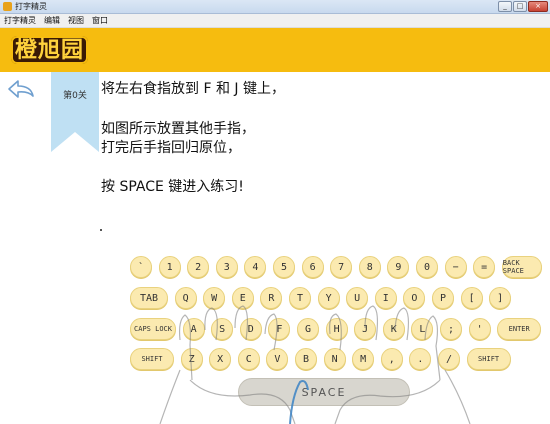 The image size is (550, 424). Describe the element at coordinates (449, 359) in the screenshot. I see `key-c47: /` at that location.